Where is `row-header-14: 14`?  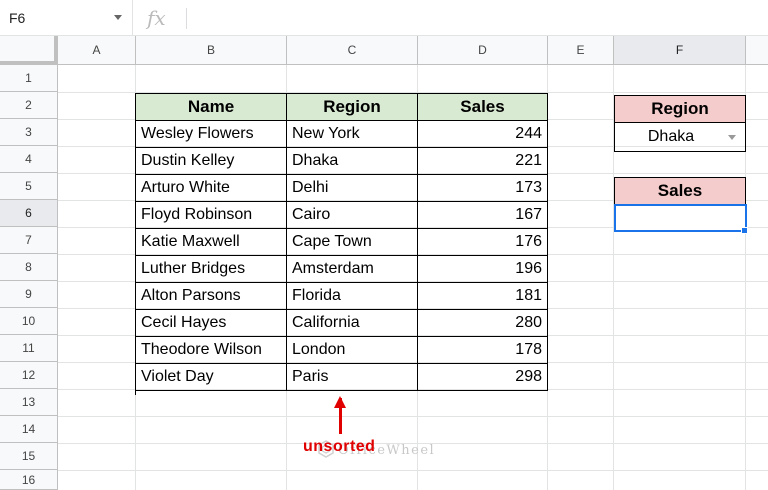
row-header-14: 14 is located at coordinates (29, 429).